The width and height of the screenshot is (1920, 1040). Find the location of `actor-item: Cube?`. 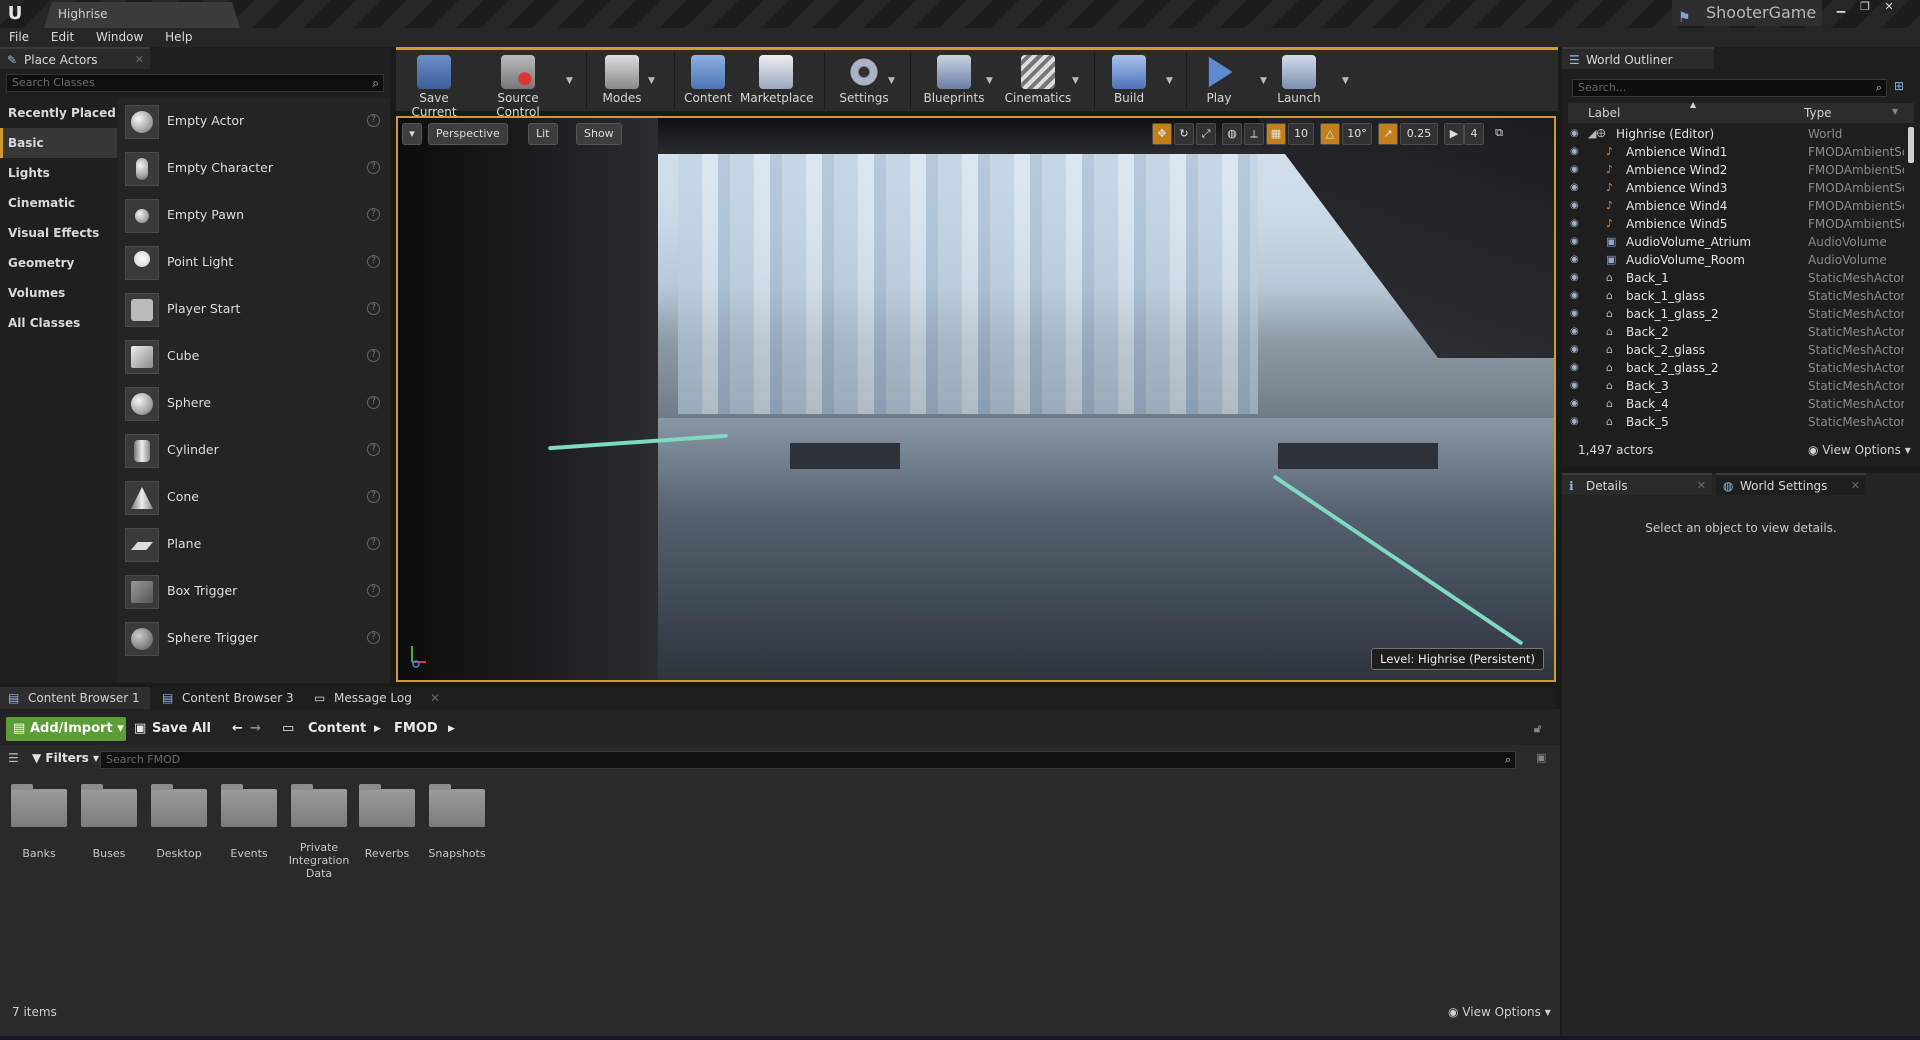

actor-item: Cube? is located at coordinates (253, 356).